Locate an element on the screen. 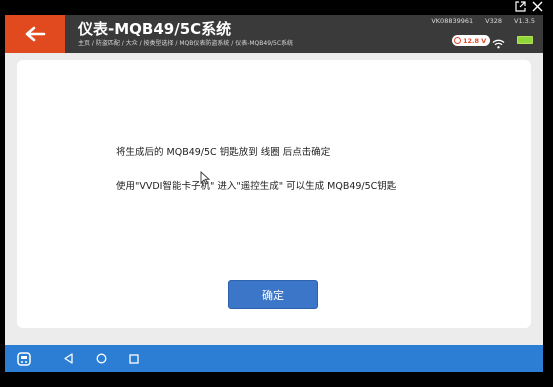  back-button is located at coordinates (35, 34).